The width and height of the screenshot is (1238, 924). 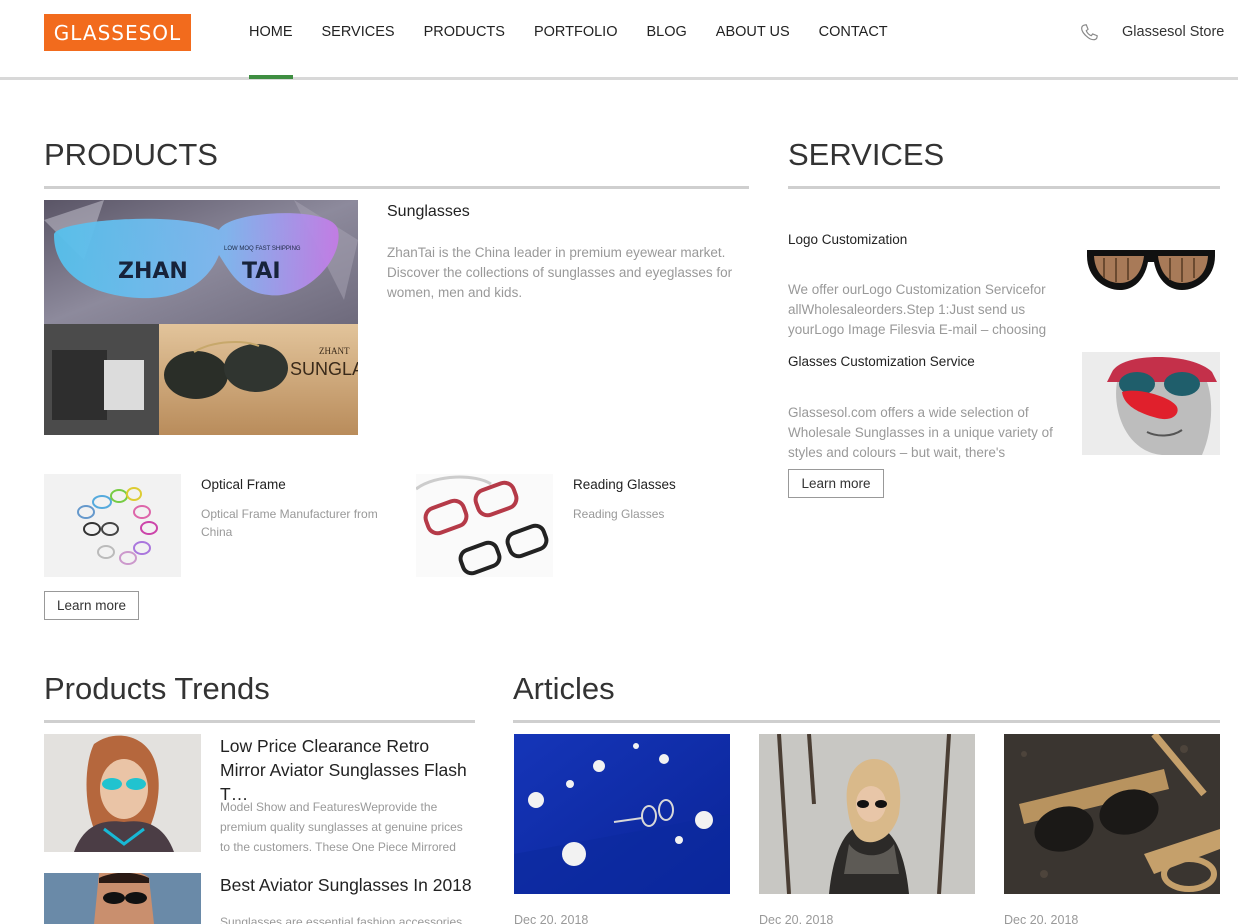 I want to click on articles-heading: Articles, so click(x=564, y=688).